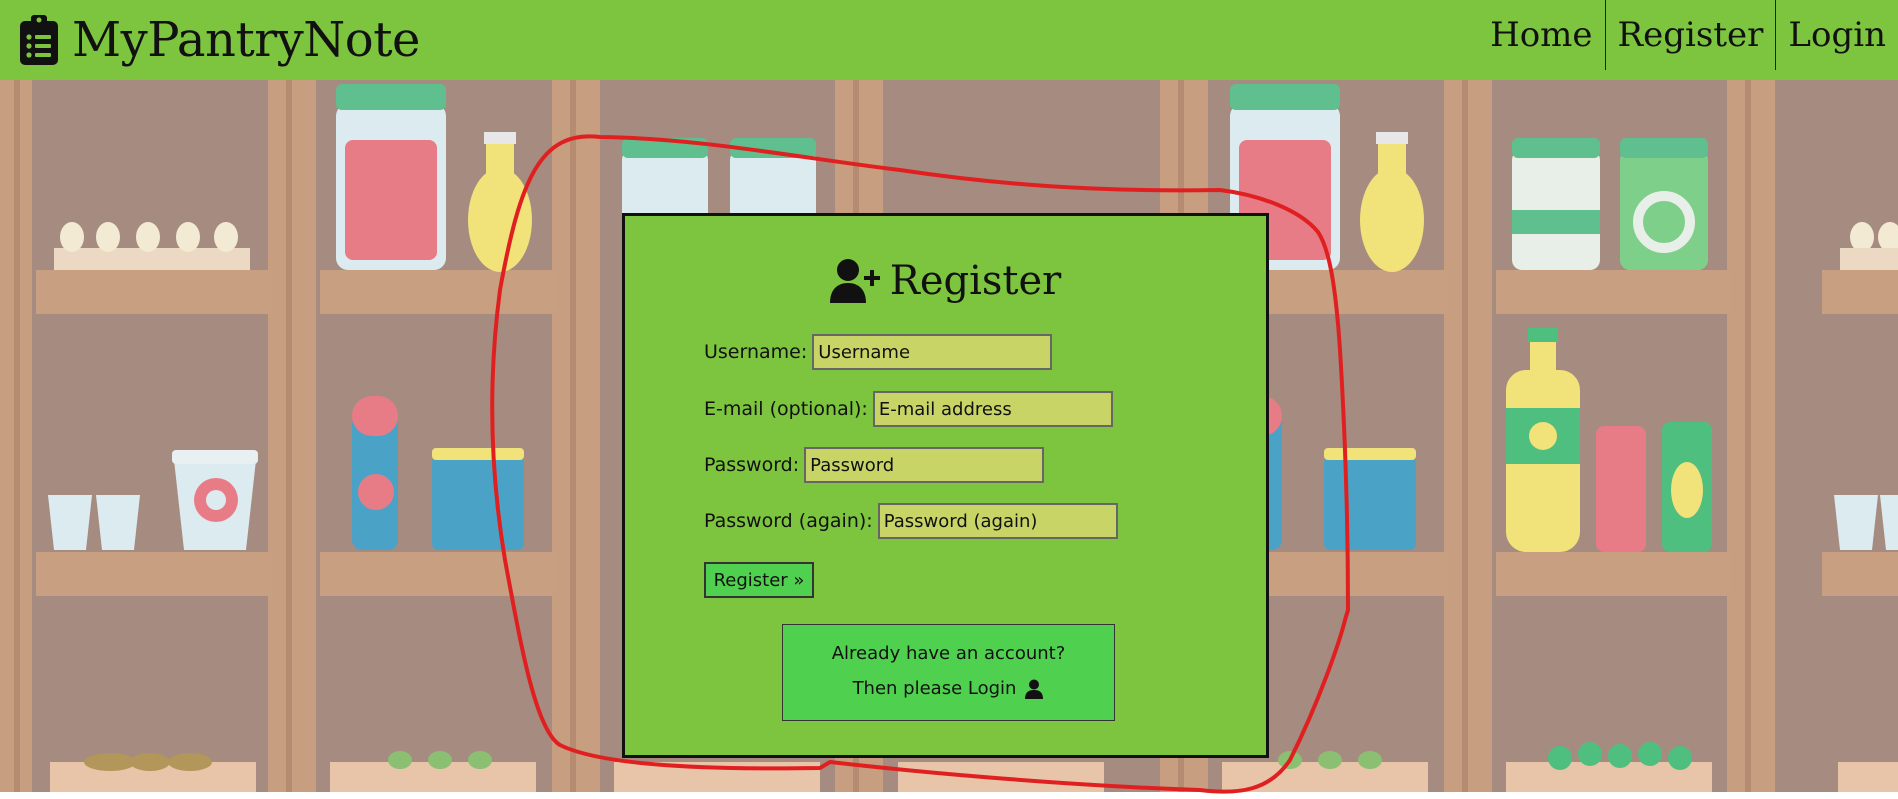 The height and width of the screenshot is (799, 1898). Describe the element at coordinates (752, 465) in the screenshot. I see `password-label: Password:` at that location.